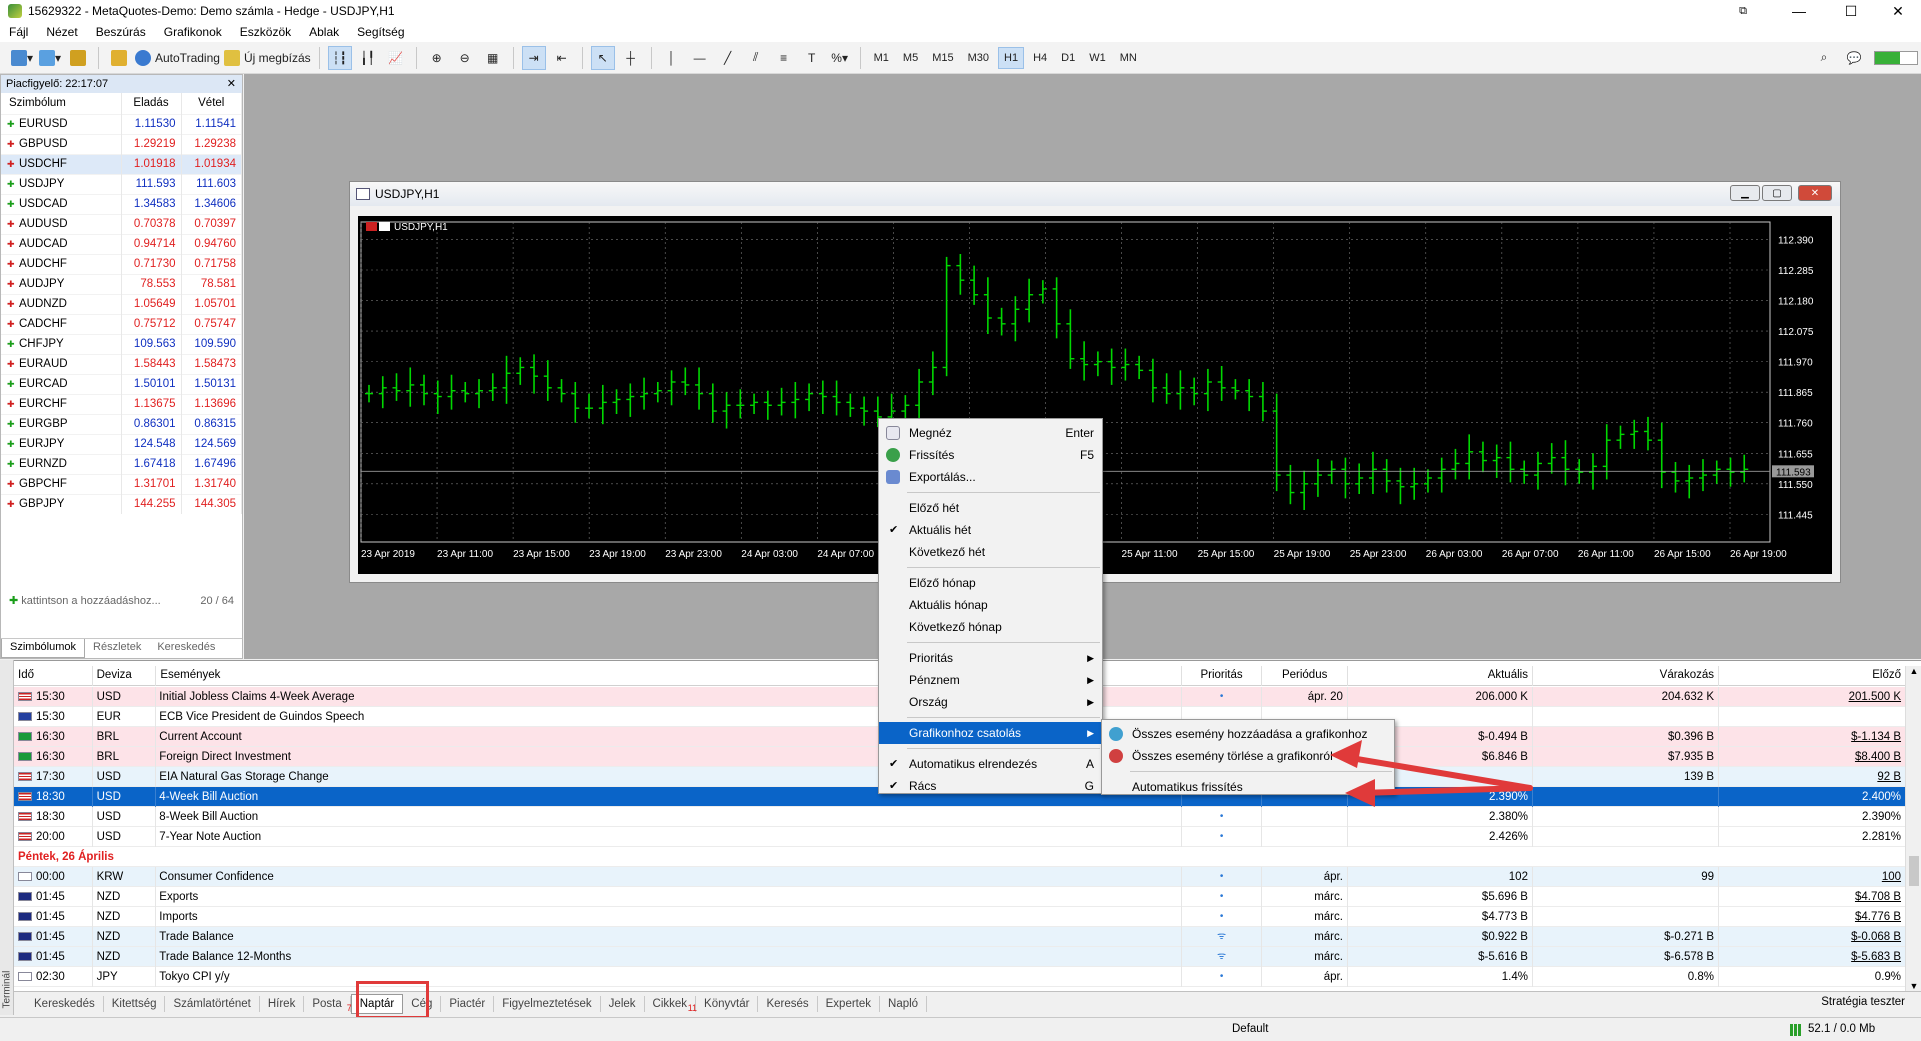 This screenshot has width=1921, height=1041. Describe the element at coordinates (121, 601) in the screenshot. I see `add-symbol-row: ✚ kattintson a hozzáadáshoz... 20 / 64` at that location.